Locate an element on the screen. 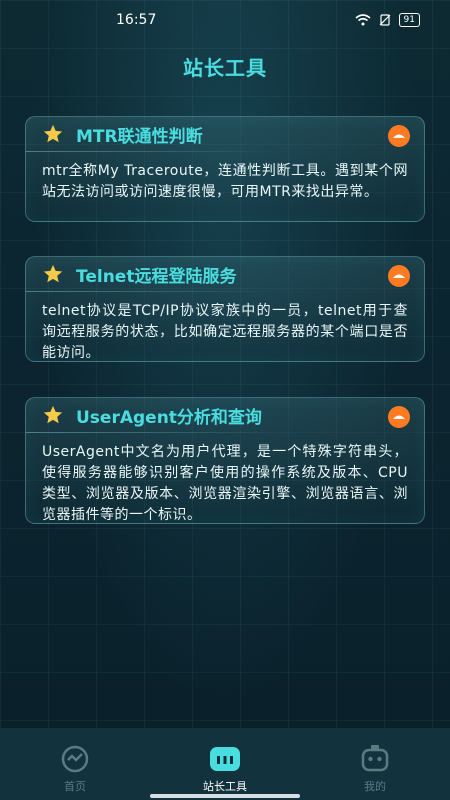 The height and width of the screenshot is (800, 450). card-header: Telnet远程登陆服务 is located at coordinates (225, 274).